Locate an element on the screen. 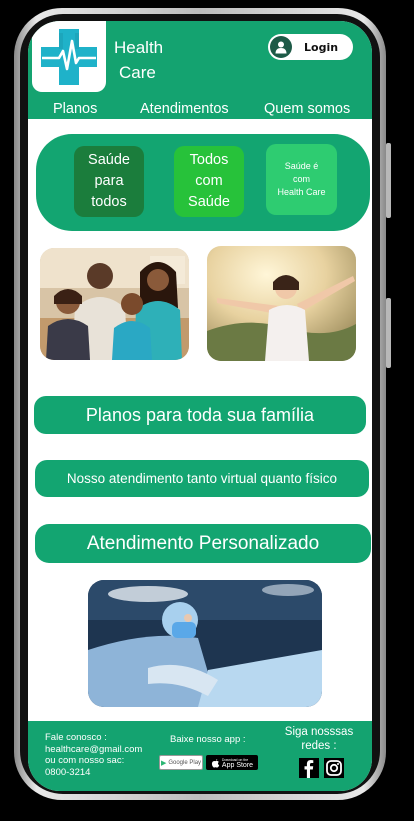  google-play-icon: ▶ is located at coordinates (163, 763).